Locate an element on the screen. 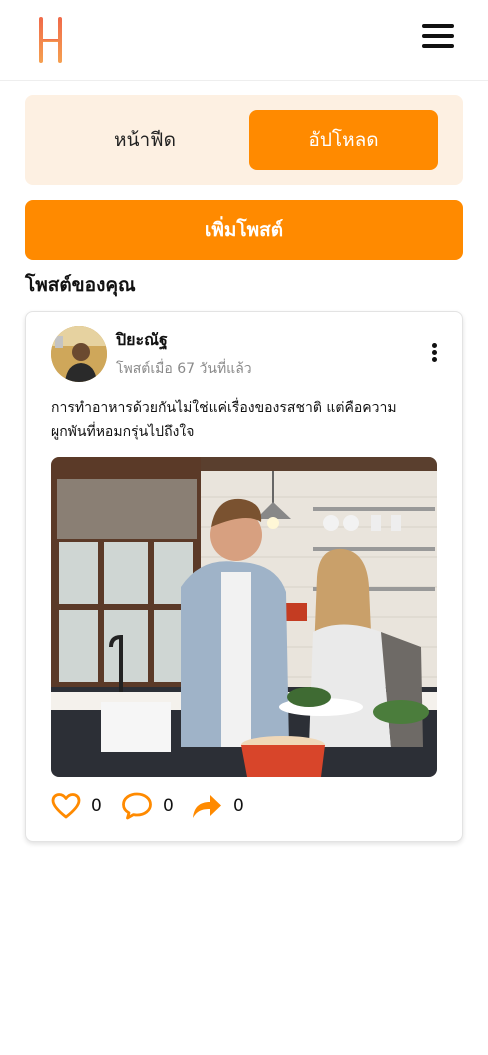  section-title: โพสต์ของคุณ is located at coordinates (80, 285).